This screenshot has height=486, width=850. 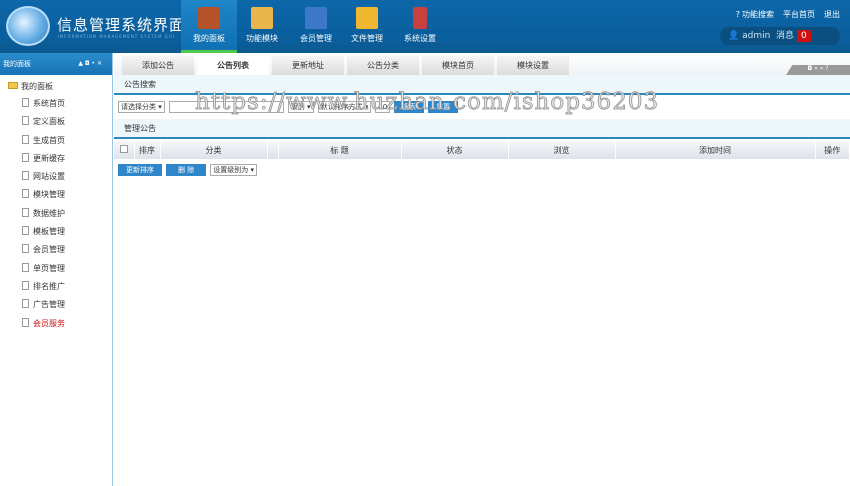 I want to click on bulk-actions: 更新排序 删 除 设置级别为 ▾, so click(x=482, y=171).